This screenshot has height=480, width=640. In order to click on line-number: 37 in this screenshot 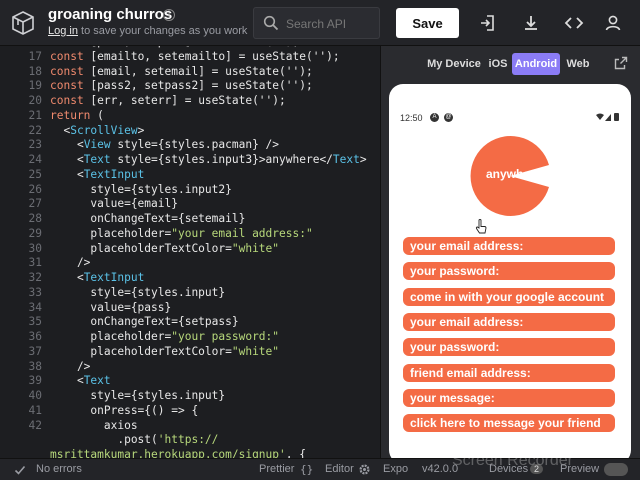, I will do `click(35, 351)`.